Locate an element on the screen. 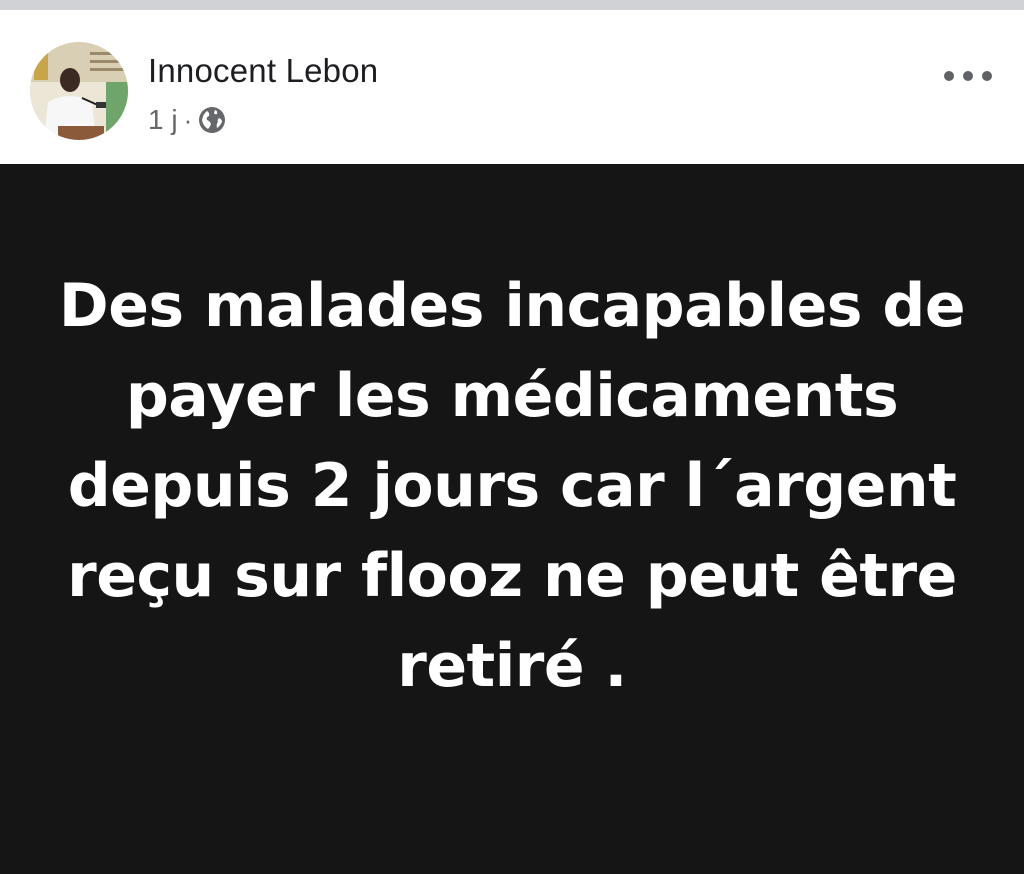 The image size is (1024, 874). avatar is located at coordinates (79, 91).